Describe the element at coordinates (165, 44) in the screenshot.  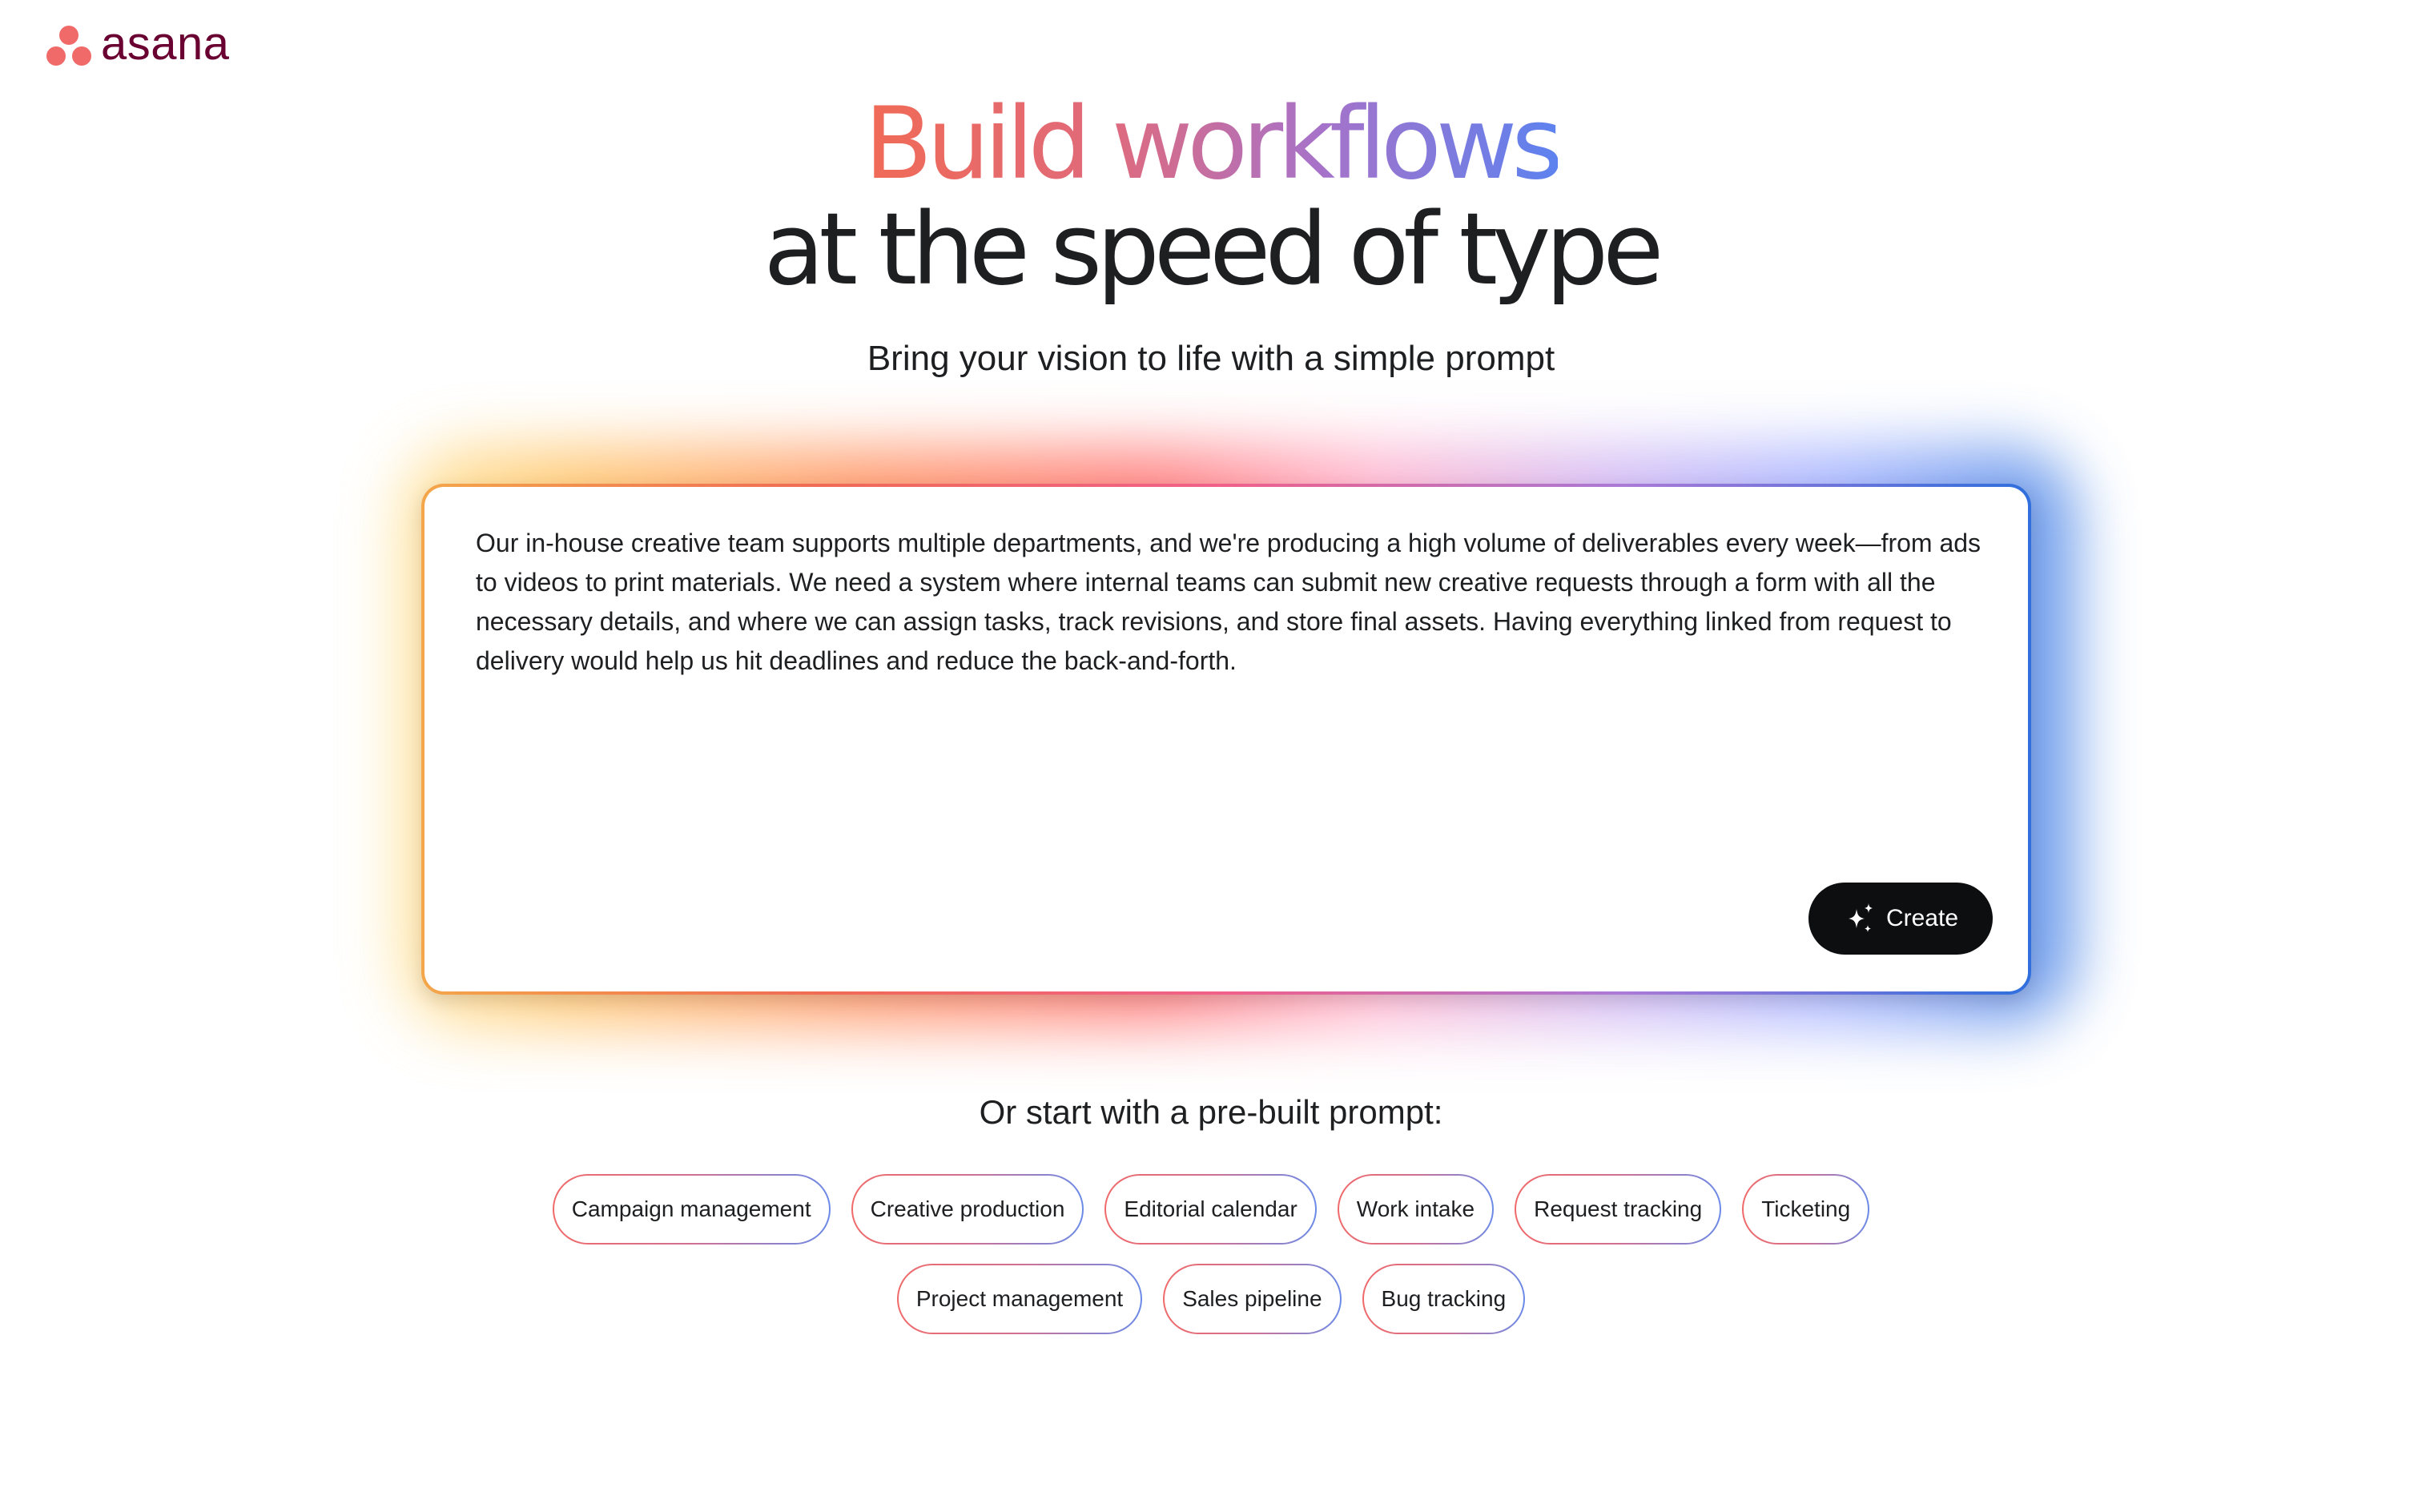
I see `logo-wordmark: asana` at that location.